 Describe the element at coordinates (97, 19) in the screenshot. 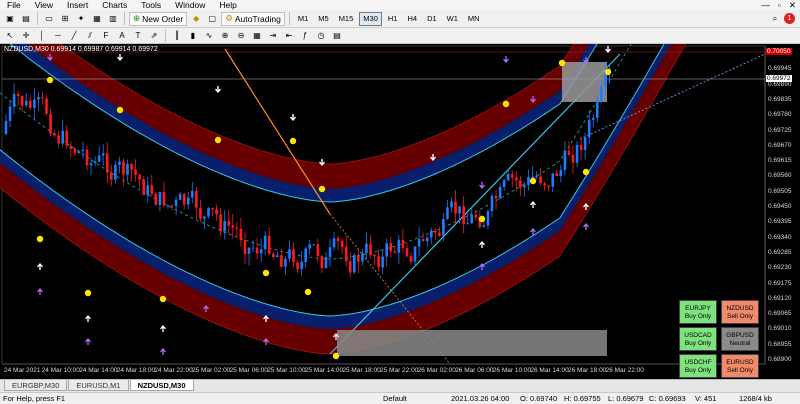

I see `terminal-icon: ▦` at that location.